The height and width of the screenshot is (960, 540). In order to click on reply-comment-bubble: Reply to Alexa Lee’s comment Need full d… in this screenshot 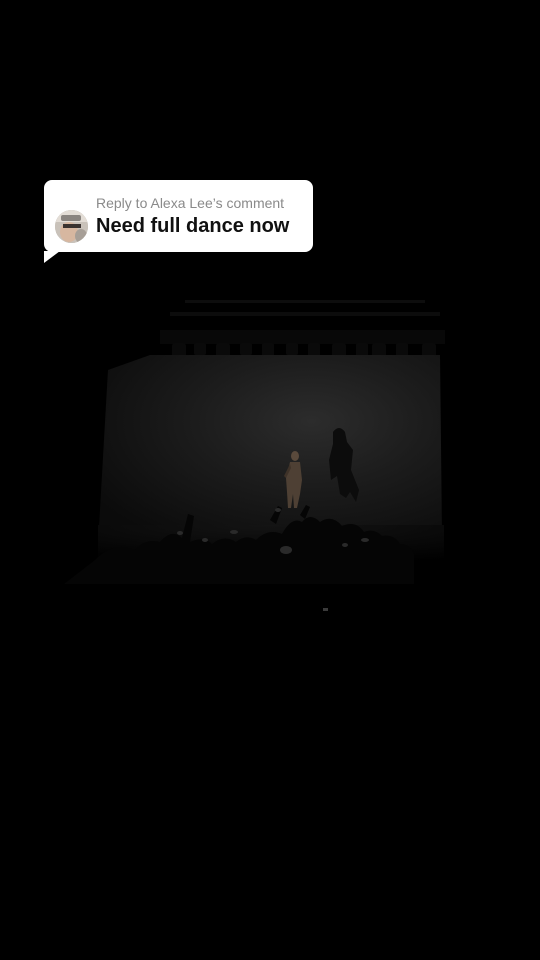, I will do `click(178, 221)`.